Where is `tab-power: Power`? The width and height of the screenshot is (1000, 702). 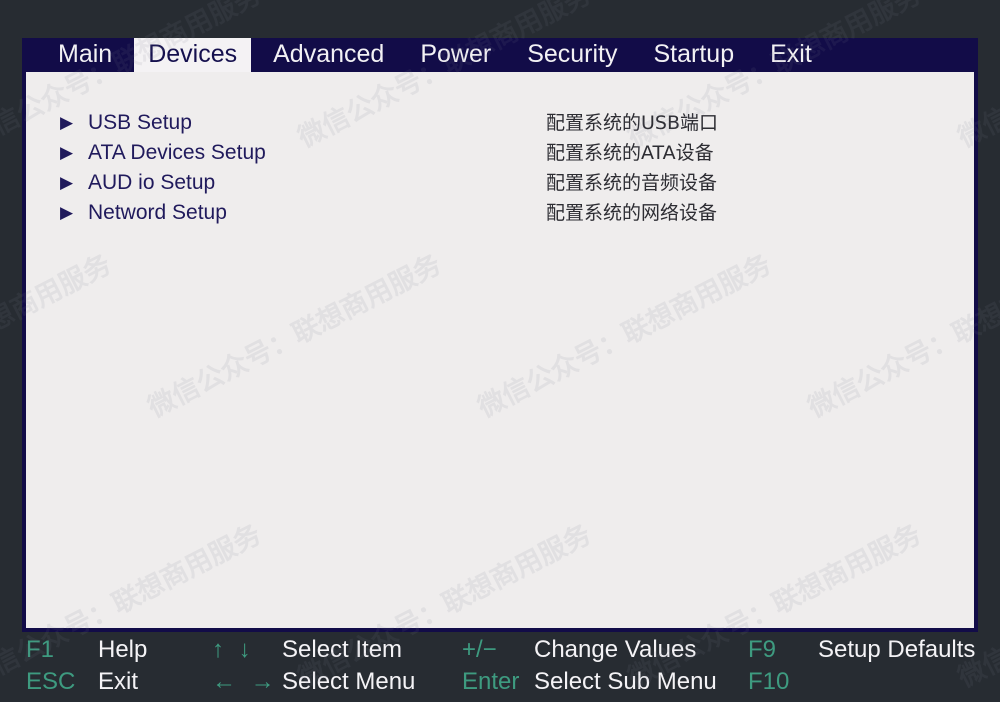
tab-power: Power is located at coordinates (455, 55).